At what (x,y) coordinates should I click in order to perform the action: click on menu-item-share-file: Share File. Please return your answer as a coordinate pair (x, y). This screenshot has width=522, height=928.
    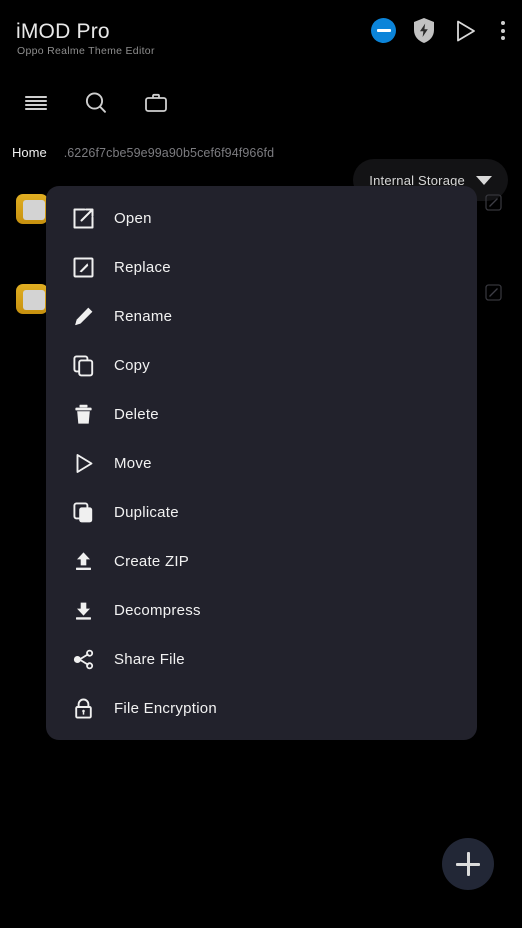
    Looking at the image, I should click on (261, 659).